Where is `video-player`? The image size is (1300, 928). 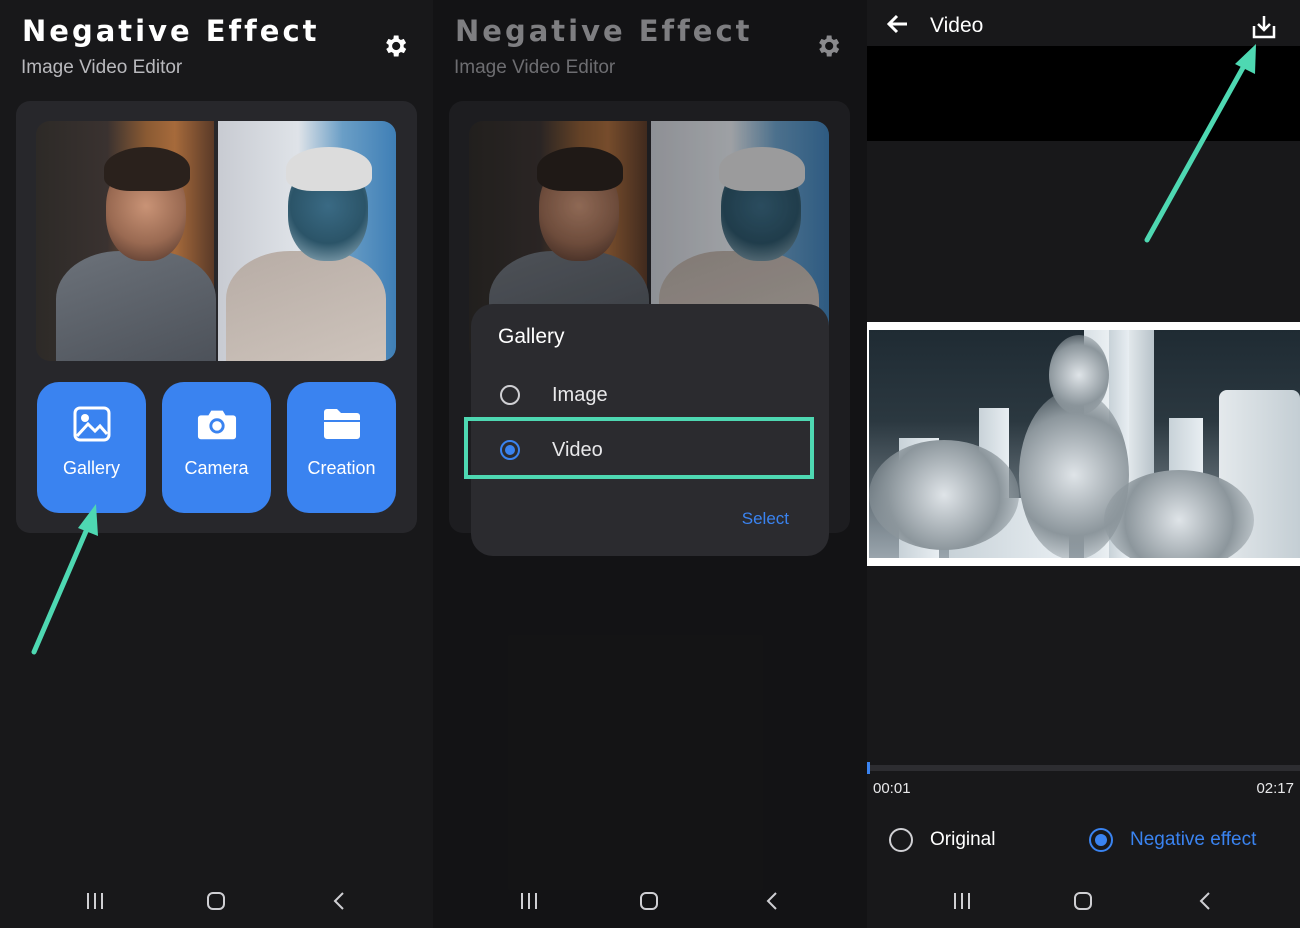 video-player is located at coordinates (1083, 444).